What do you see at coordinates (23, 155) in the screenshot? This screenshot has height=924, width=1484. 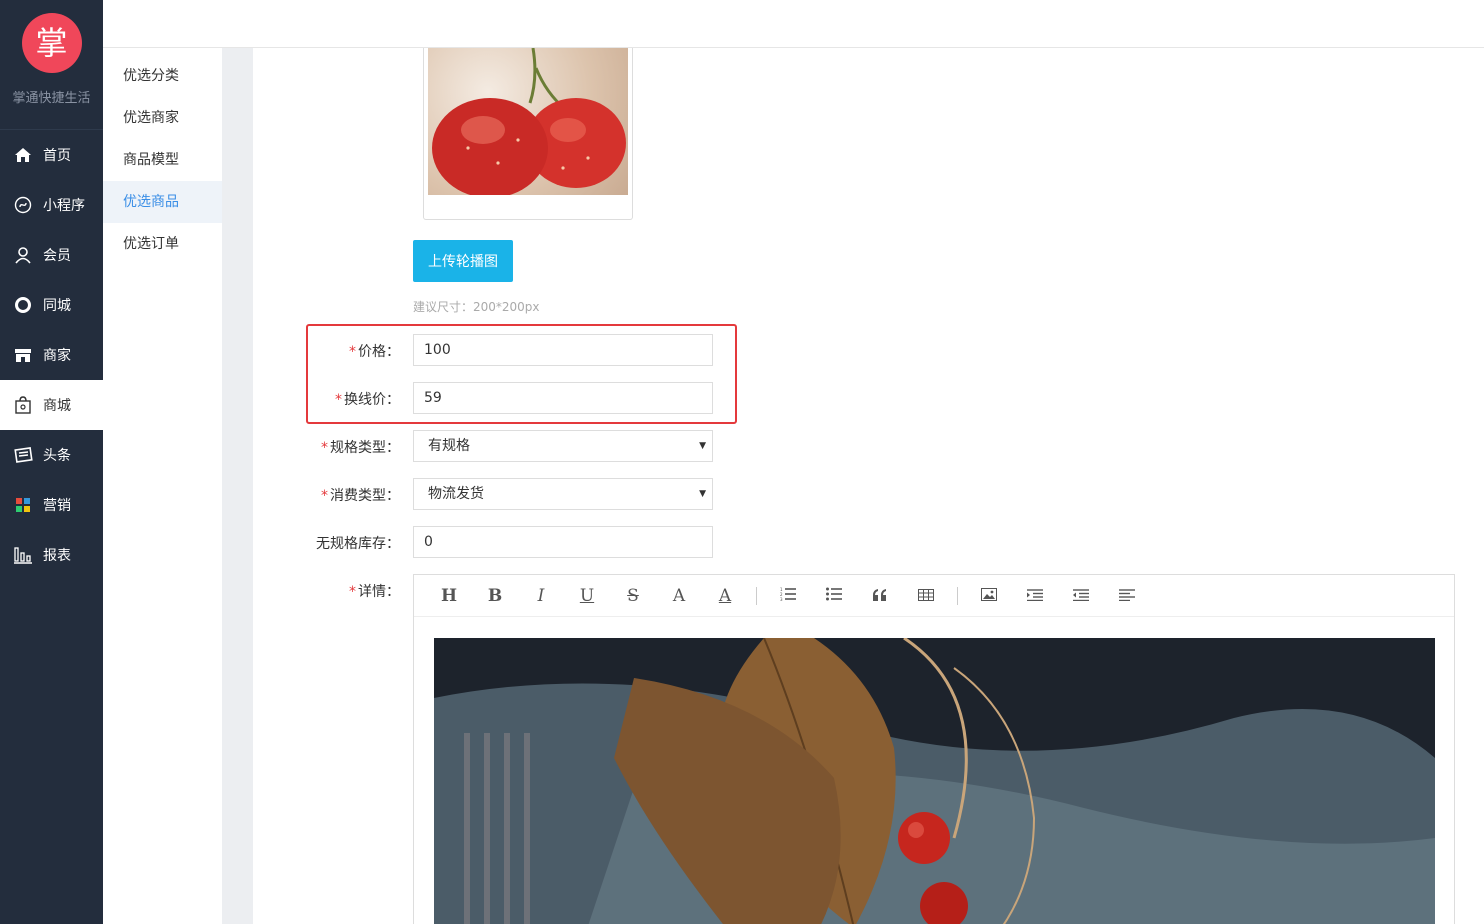 I see `home-icon` at bounding box center [23, 155].